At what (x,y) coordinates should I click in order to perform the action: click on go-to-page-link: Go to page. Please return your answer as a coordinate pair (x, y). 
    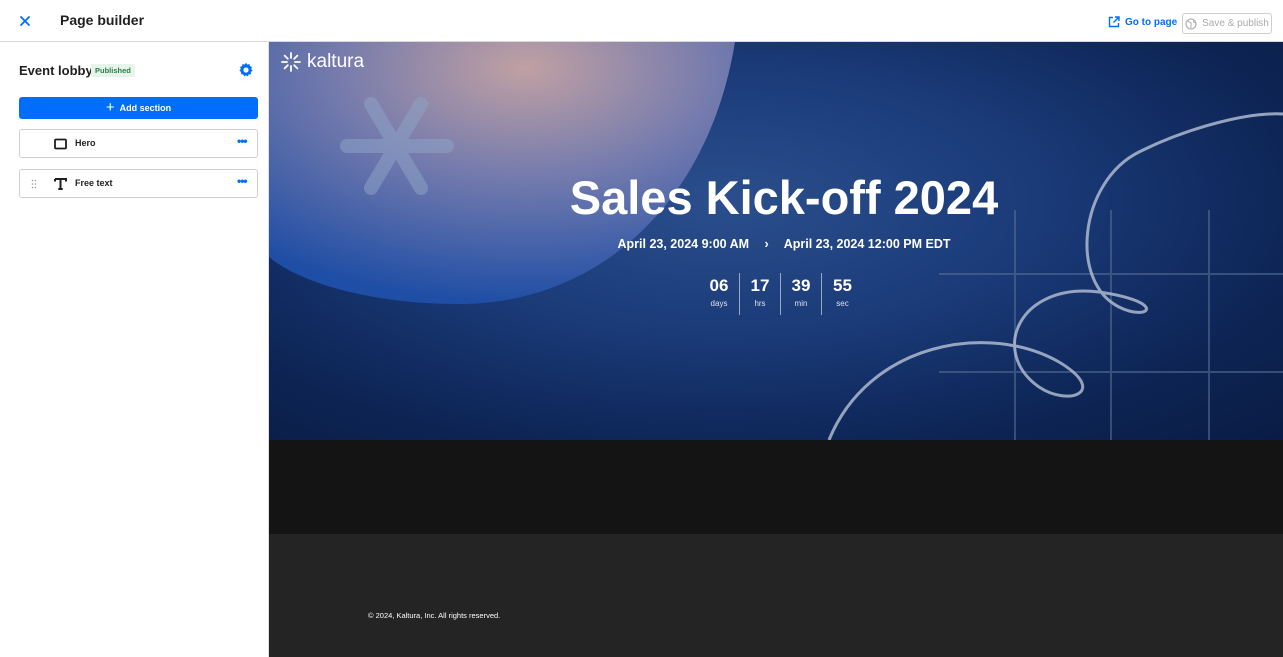
    Looking at the image, I should click on (1142, 22).